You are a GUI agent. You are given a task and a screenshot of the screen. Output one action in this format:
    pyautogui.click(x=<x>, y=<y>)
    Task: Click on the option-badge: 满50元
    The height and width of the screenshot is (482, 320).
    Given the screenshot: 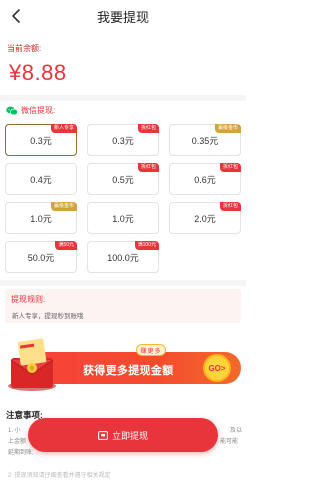 What is the action you would take?
    pyautogui.click(x=66, y=245)
    